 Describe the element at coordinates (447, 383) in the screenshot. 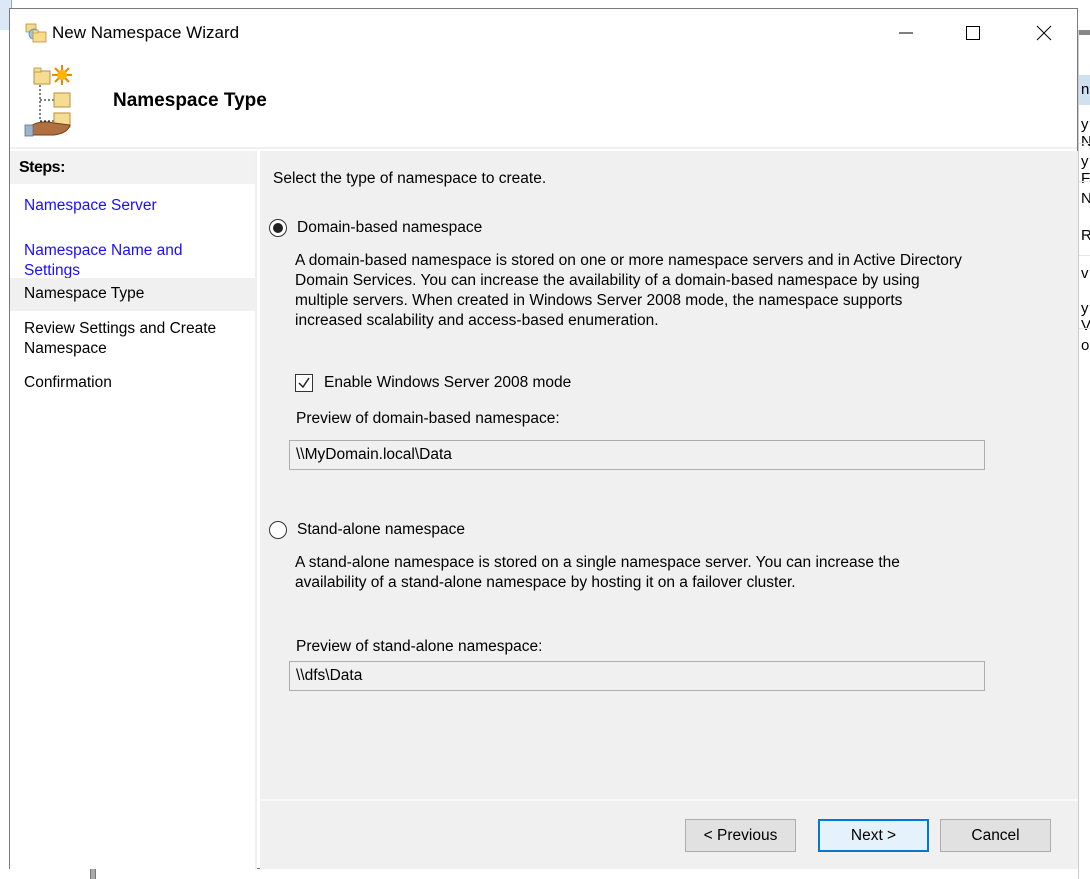

I see `windows-server-2008-mode-label: Enable Windows Server 2008 mode` at that location.